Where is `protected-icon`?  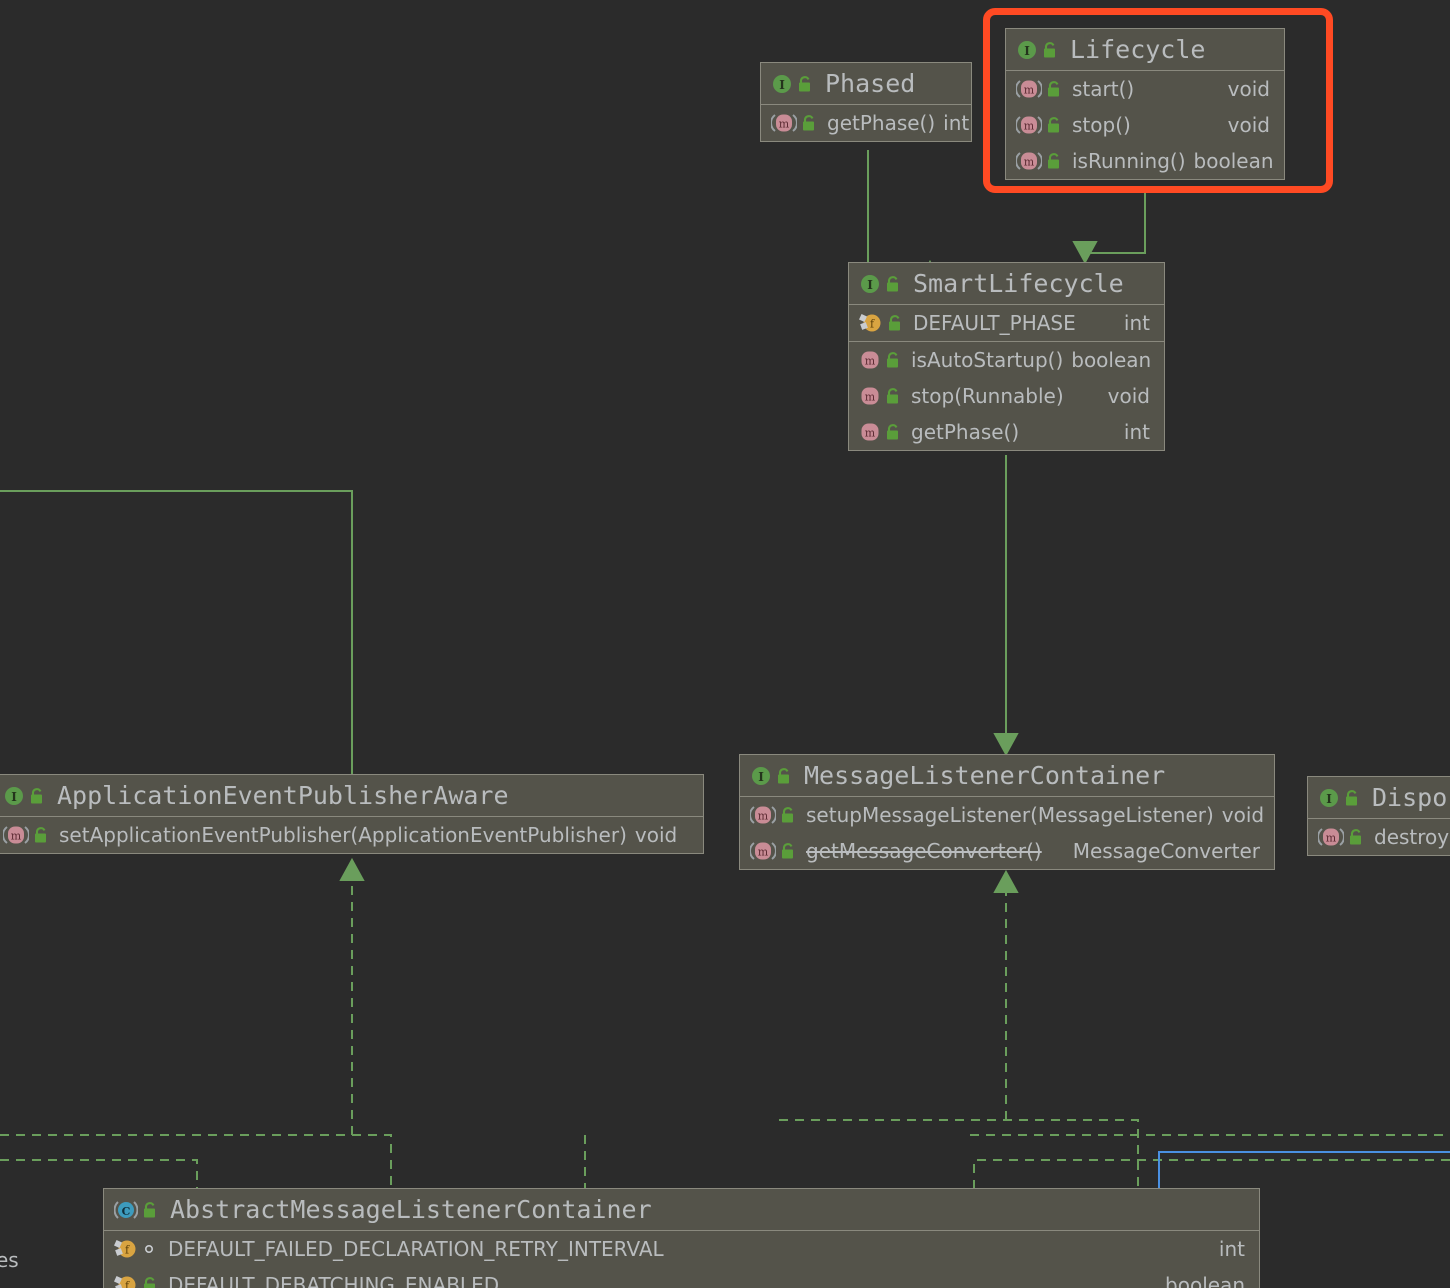
protected-icon is located at coordinates (150, 1249).